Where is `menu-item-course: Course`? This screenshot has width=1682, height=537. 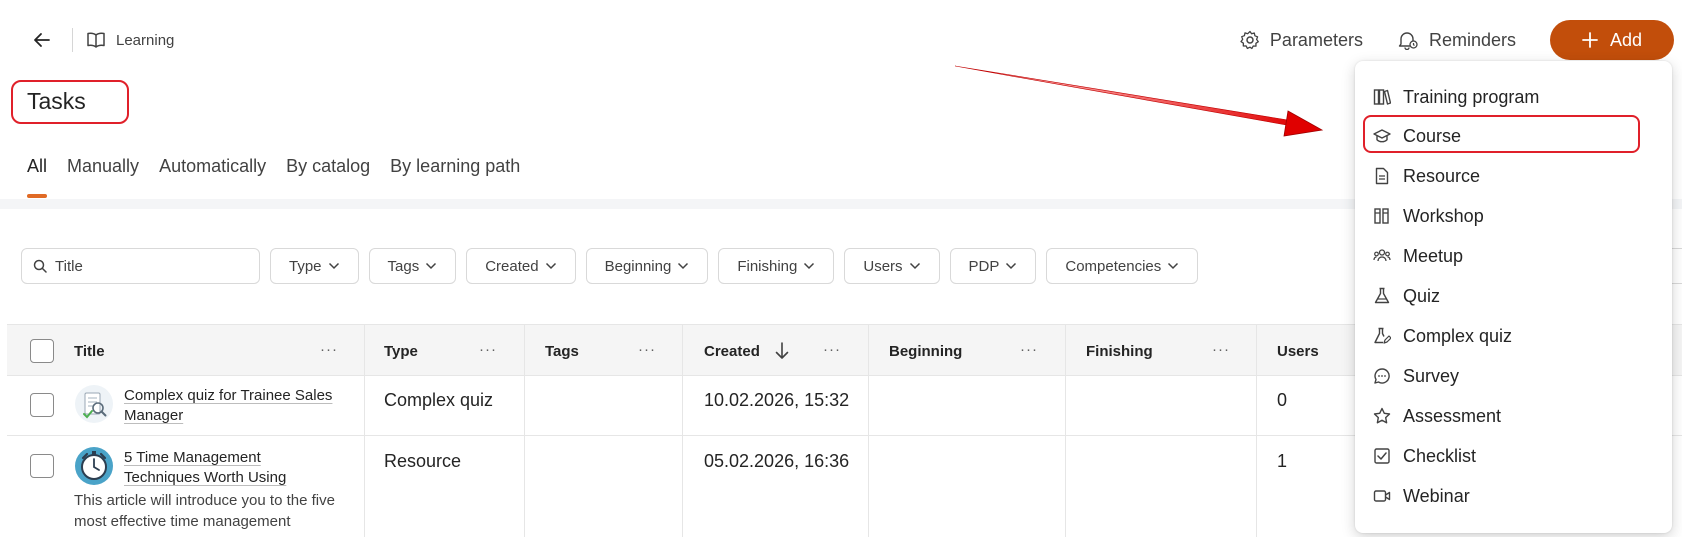
menu-item-course: Course is located at coordinates (1417, 136).